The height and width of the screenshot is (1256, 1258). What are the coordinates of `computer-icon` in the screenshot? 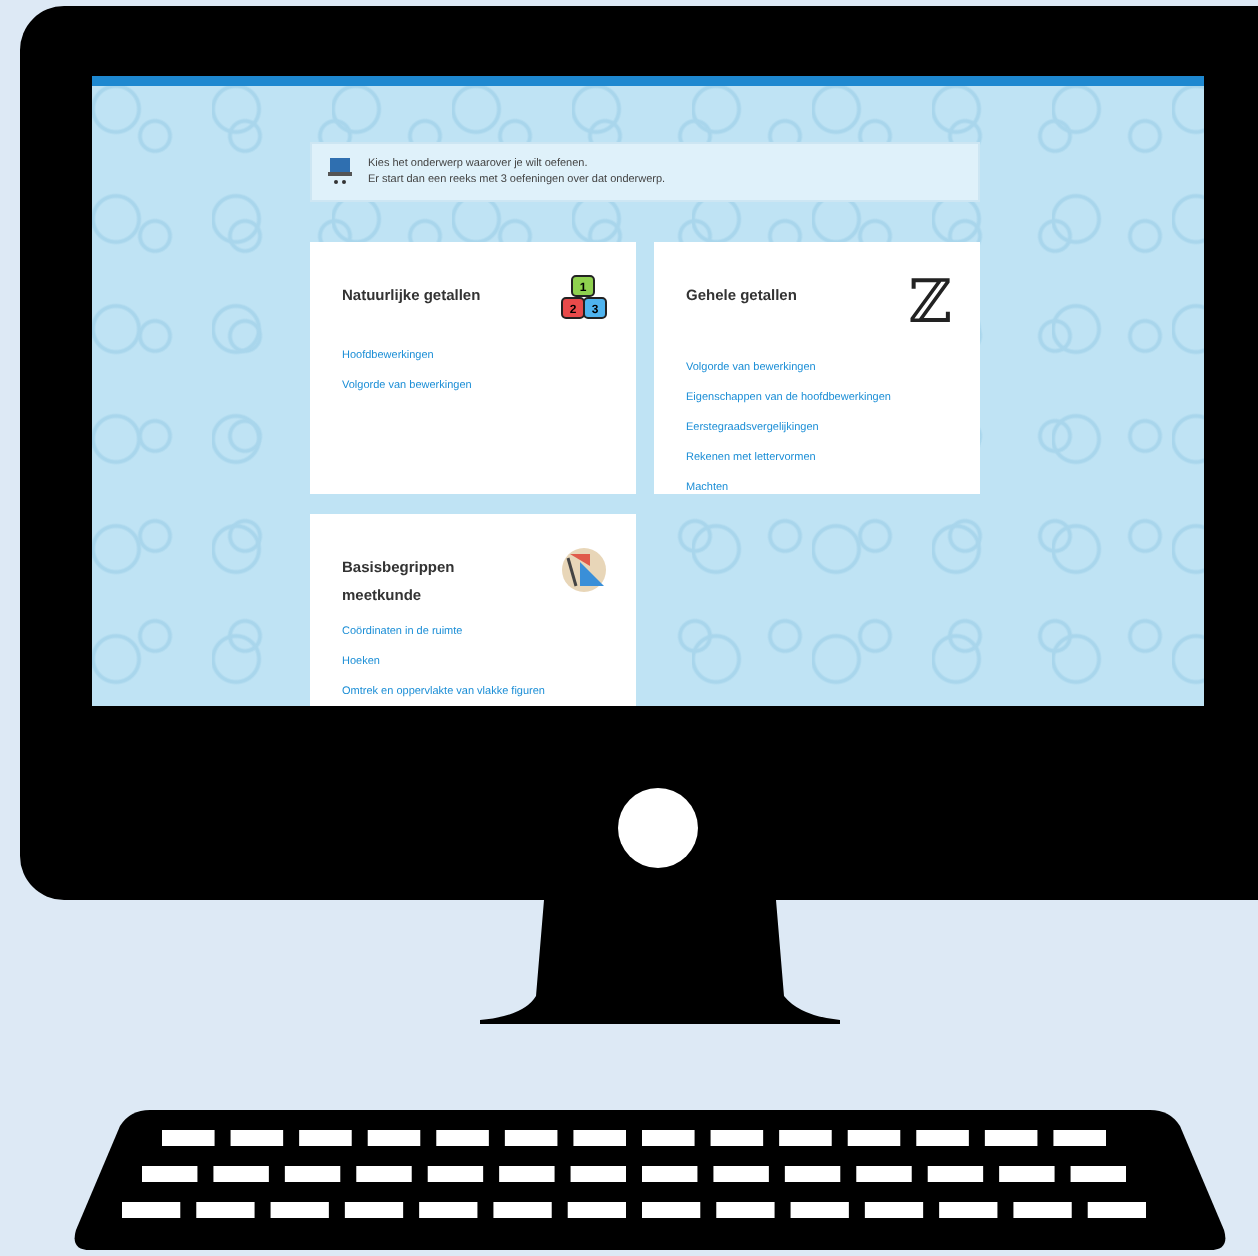 It's located at (340, 172).